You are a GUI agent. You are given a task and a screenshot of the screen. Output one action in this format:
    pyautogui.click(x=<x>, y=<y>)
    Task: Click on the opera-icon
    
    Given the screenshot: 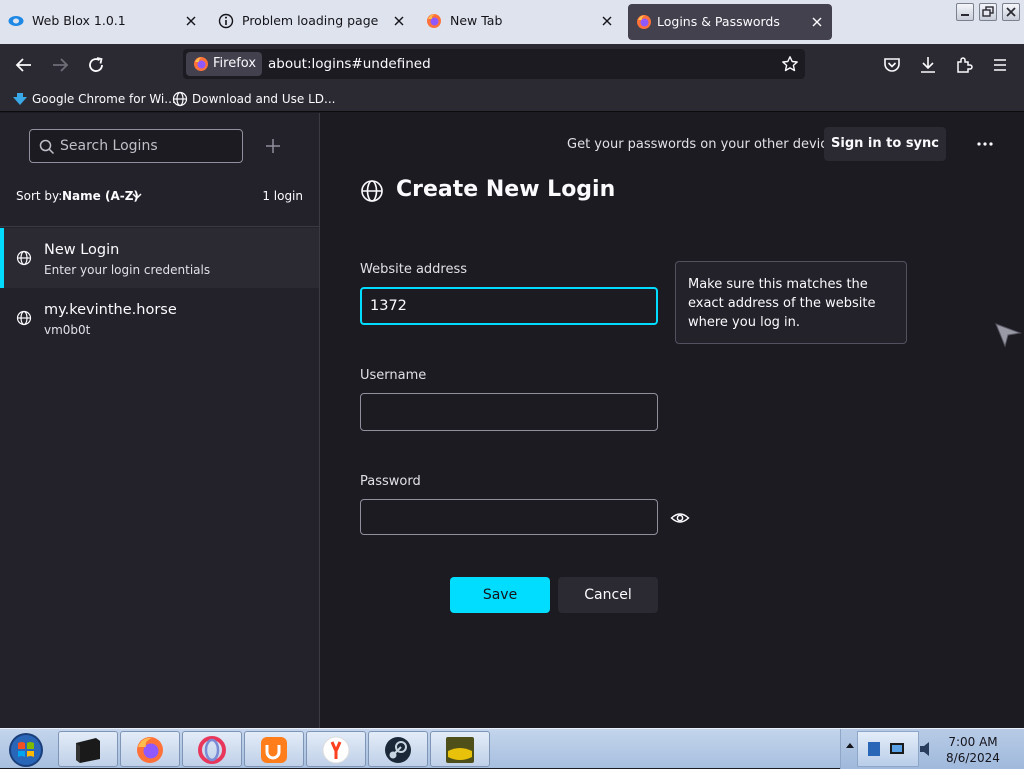 What is the action you would take?
    pyautogui.click(x=212, y=750)
    